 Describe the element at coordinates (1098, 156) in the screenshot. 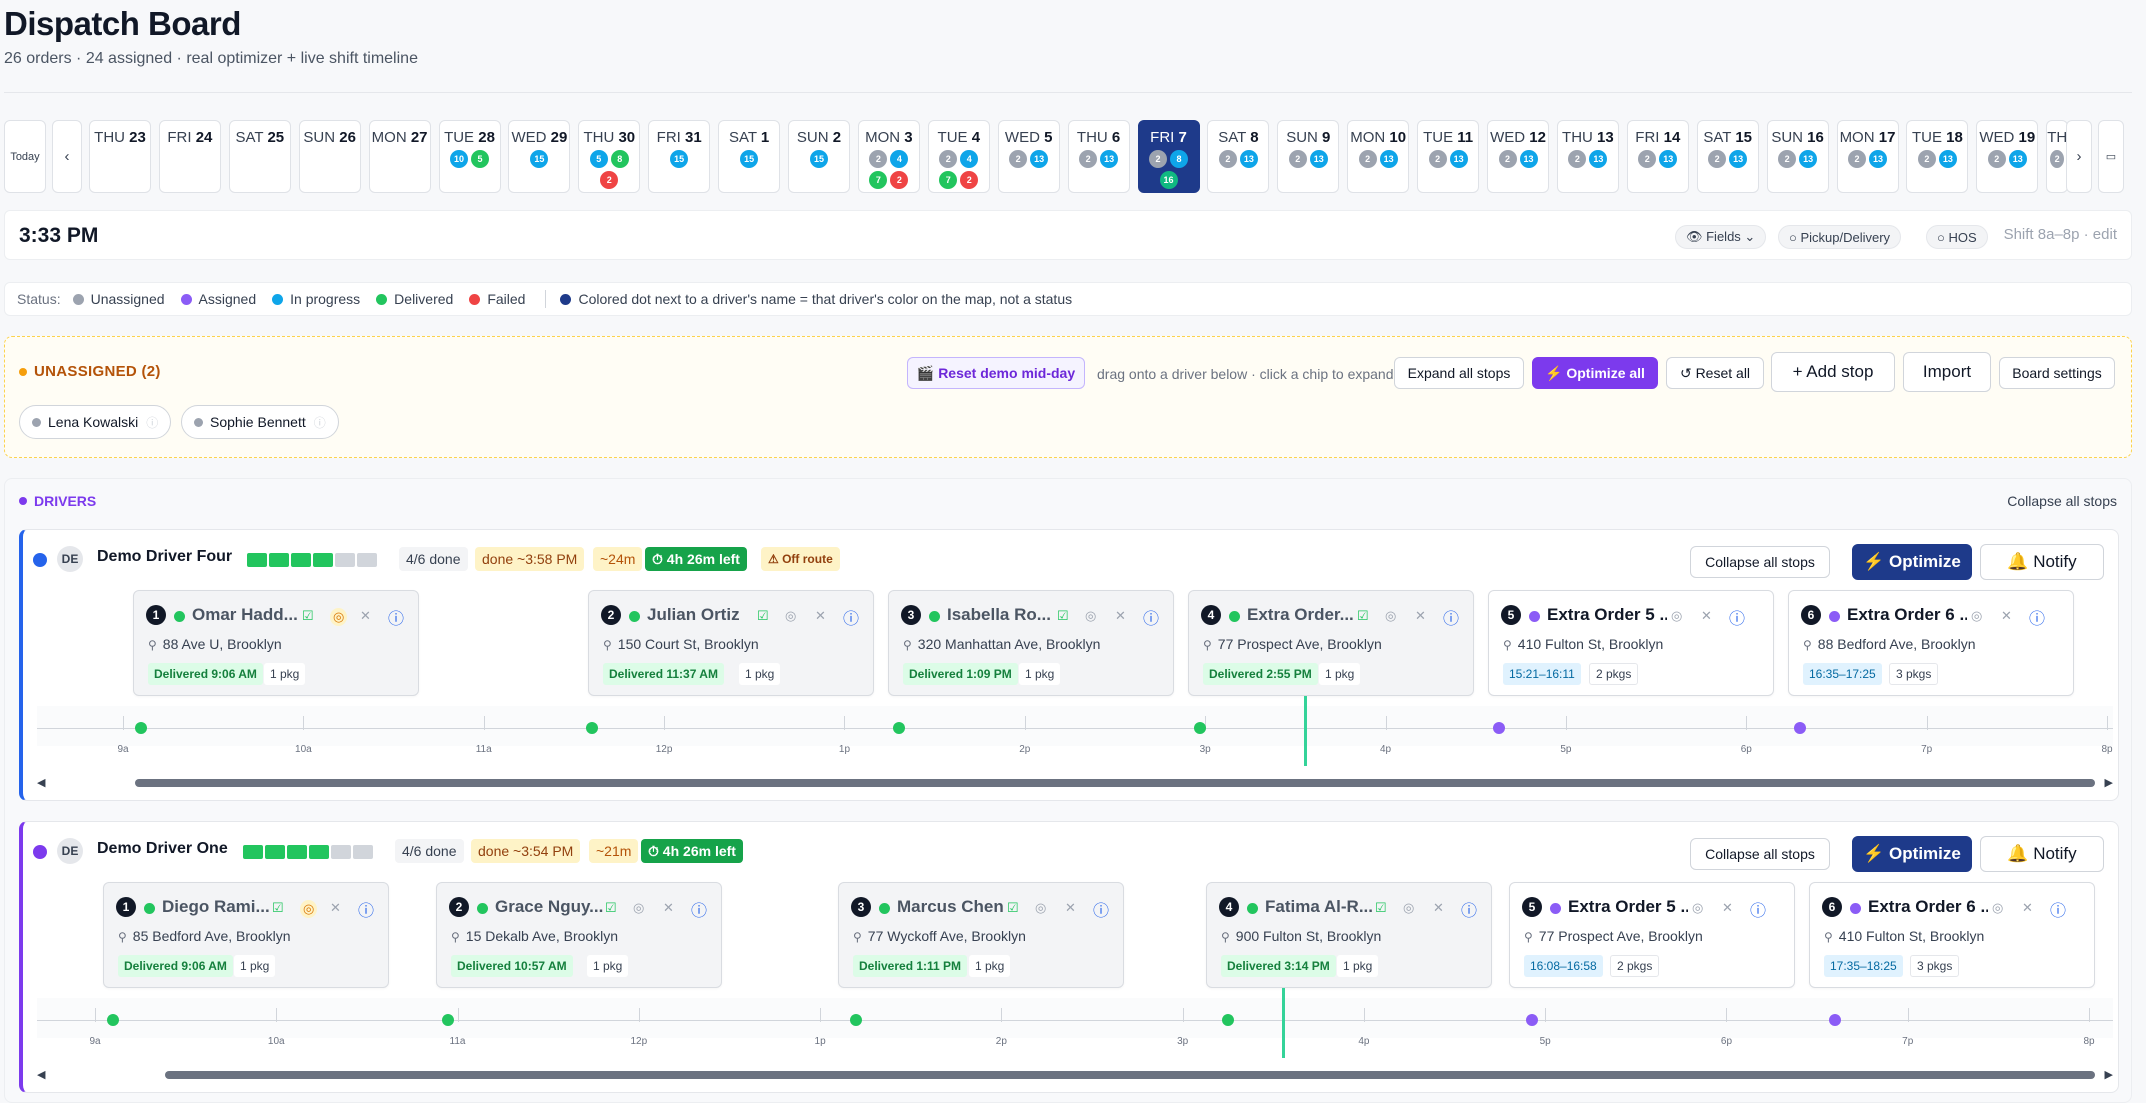

I see `date-chip: THU 6 2 13` at that location.